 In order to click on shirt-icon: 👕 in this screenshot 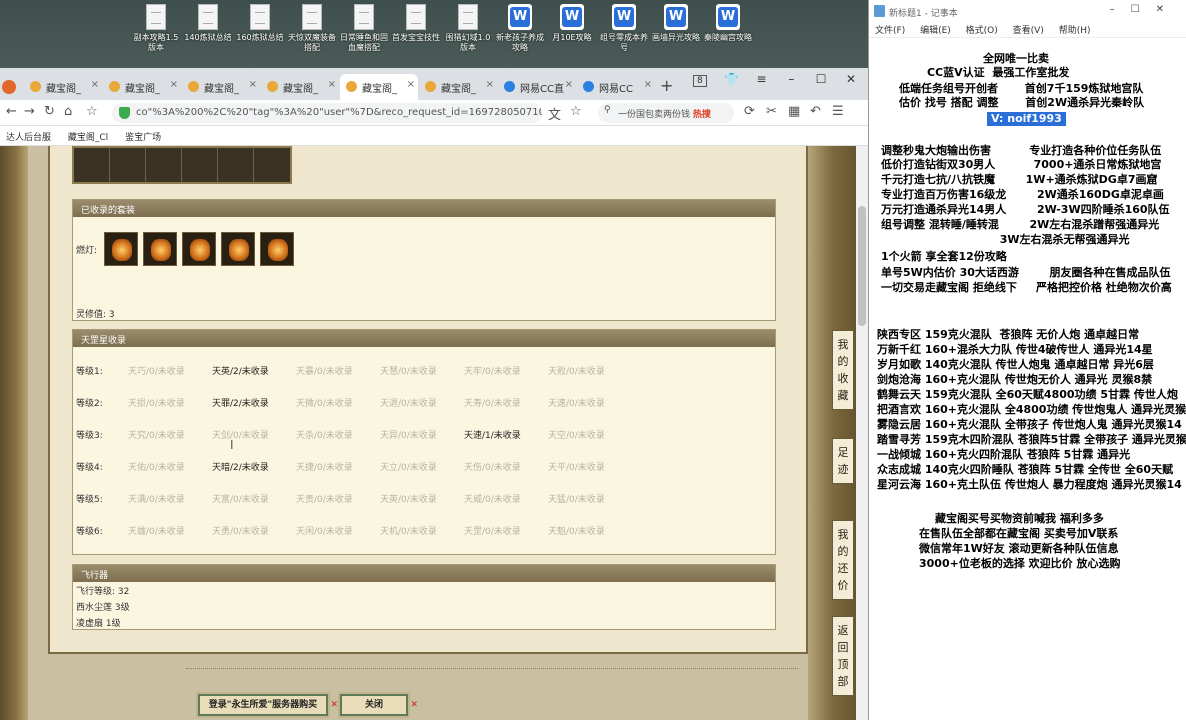, I will do `click(732, 79)`.